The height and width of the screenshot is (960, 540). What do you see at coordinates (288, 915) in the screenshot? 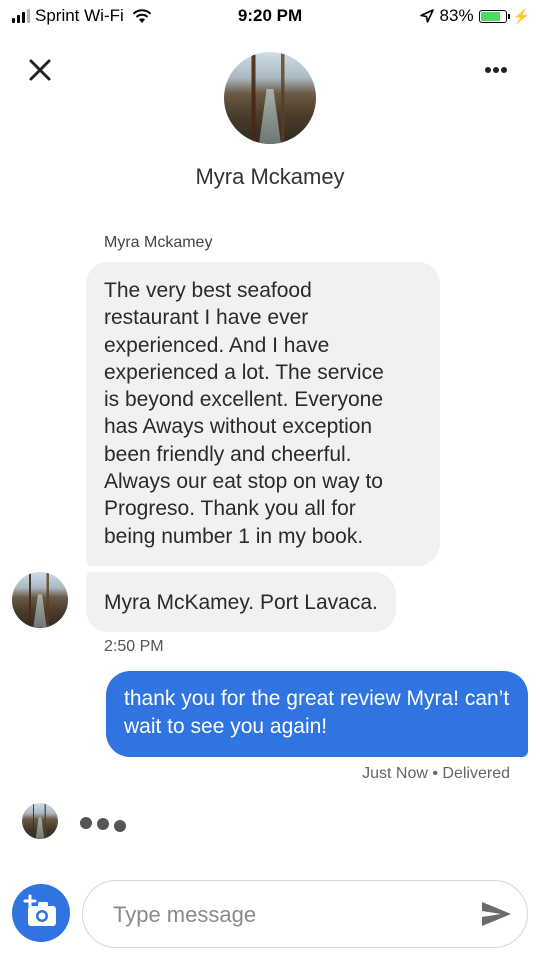
I see `message-input` at bounding box center [288, 915].